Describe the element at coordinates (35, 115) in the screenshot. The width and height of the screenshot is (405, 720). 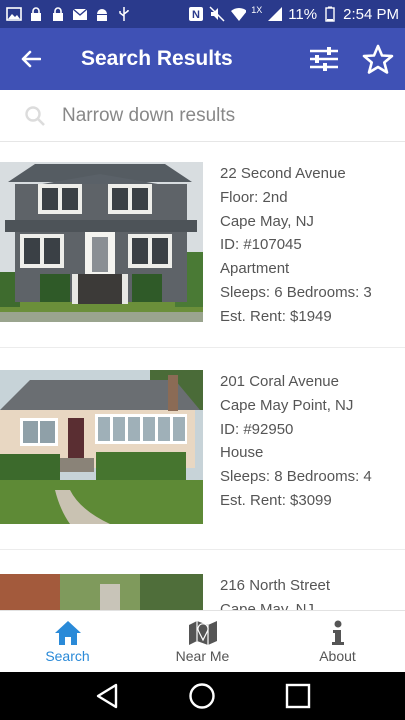
I see `search-icon` at that location.